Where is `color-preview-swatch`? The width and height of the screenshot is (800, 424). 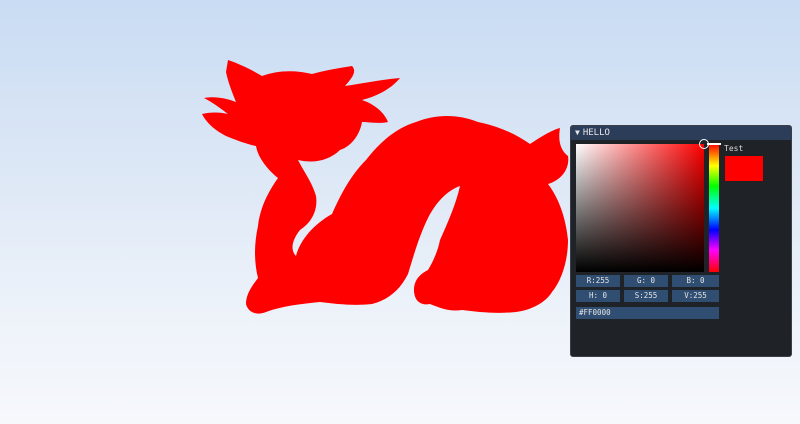
color-preview-swatch is located at coordinates (744, 168).